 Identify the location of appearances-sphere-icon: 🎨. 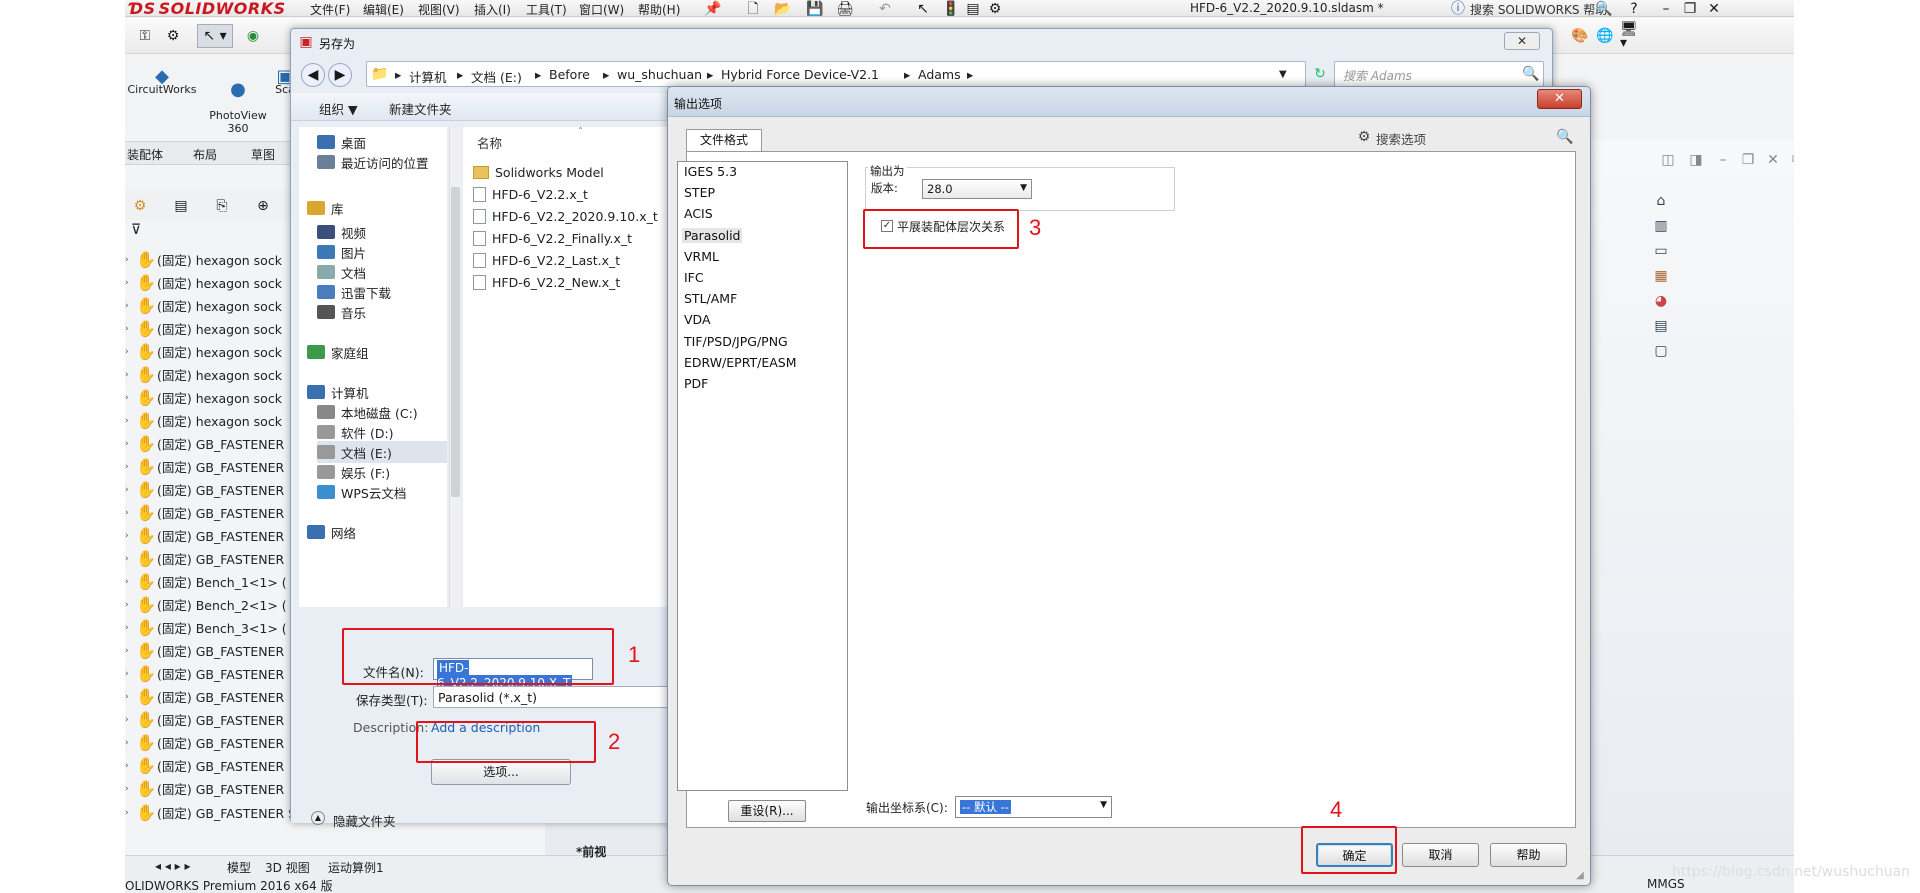
(1580, 36).